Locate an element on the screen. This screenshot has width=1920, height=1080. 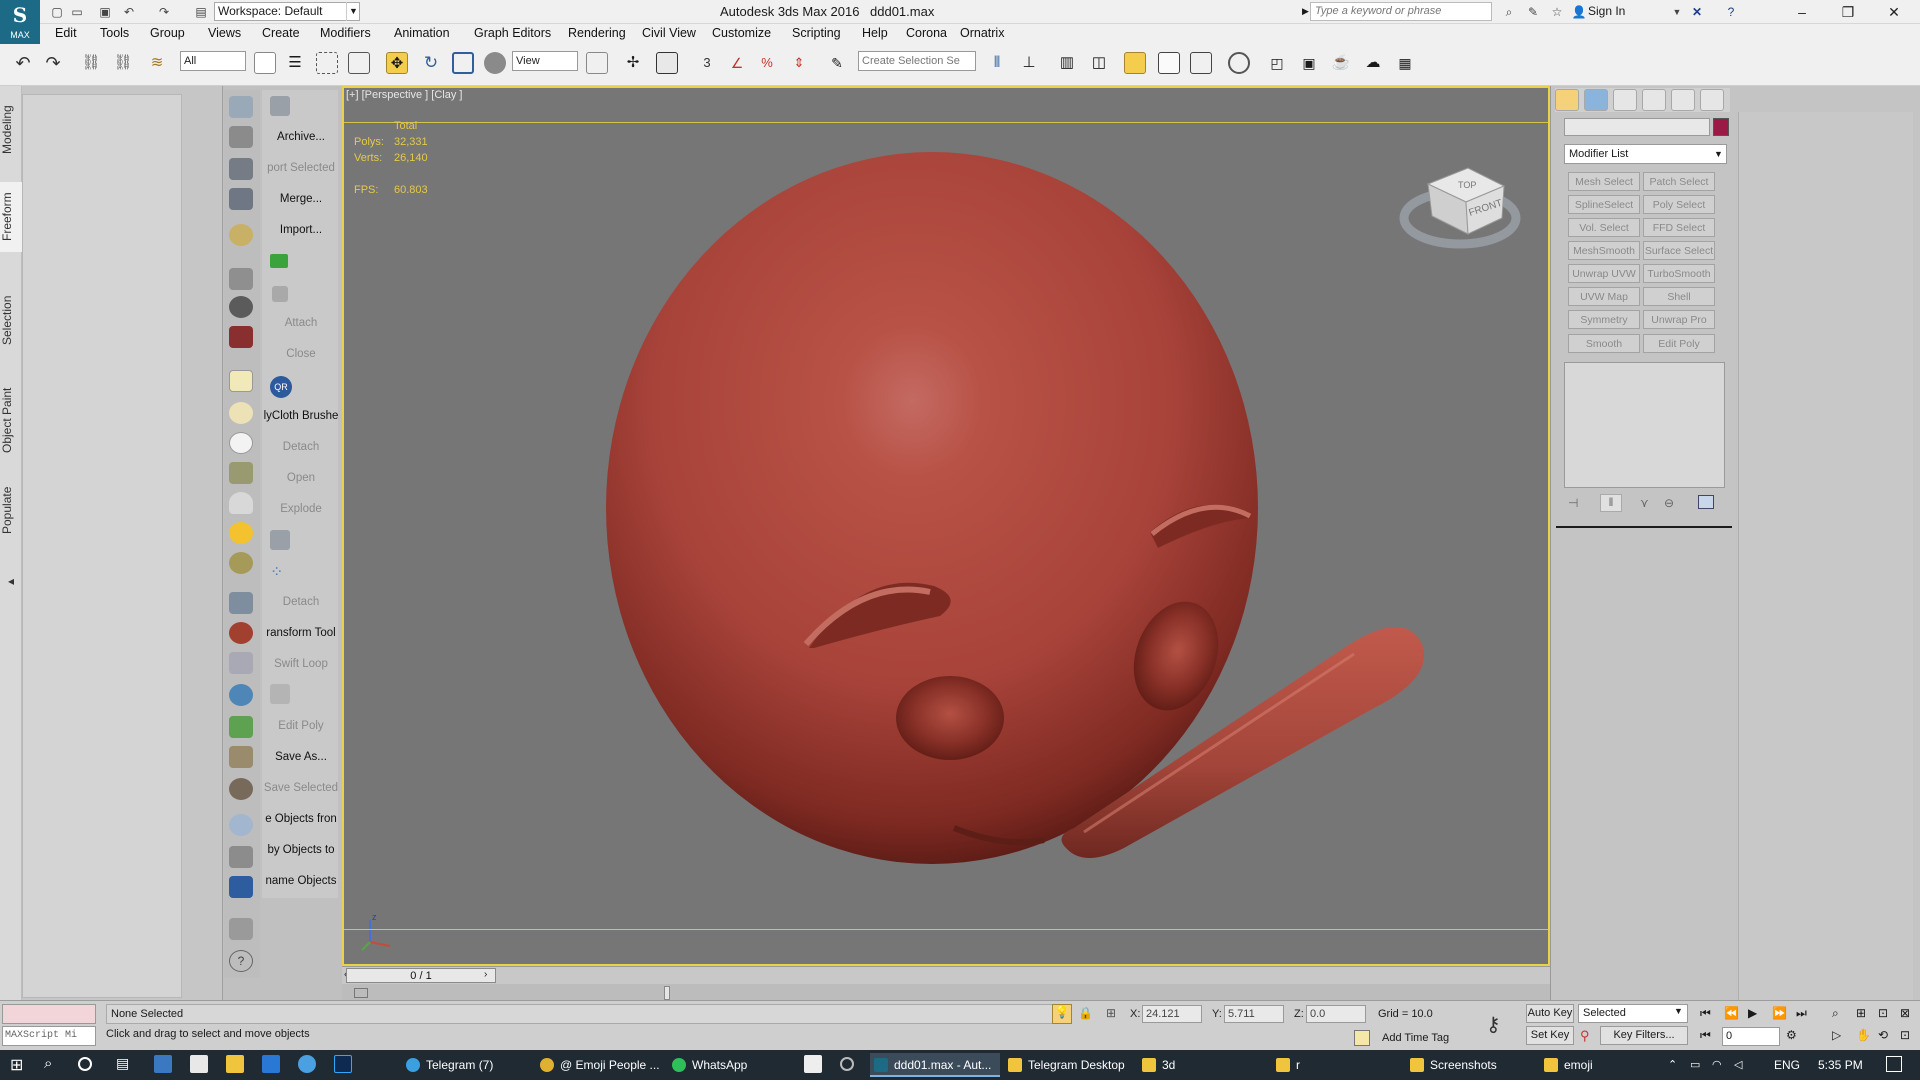
tool-export-selected: port Selected is located at coordinates (301, 168).